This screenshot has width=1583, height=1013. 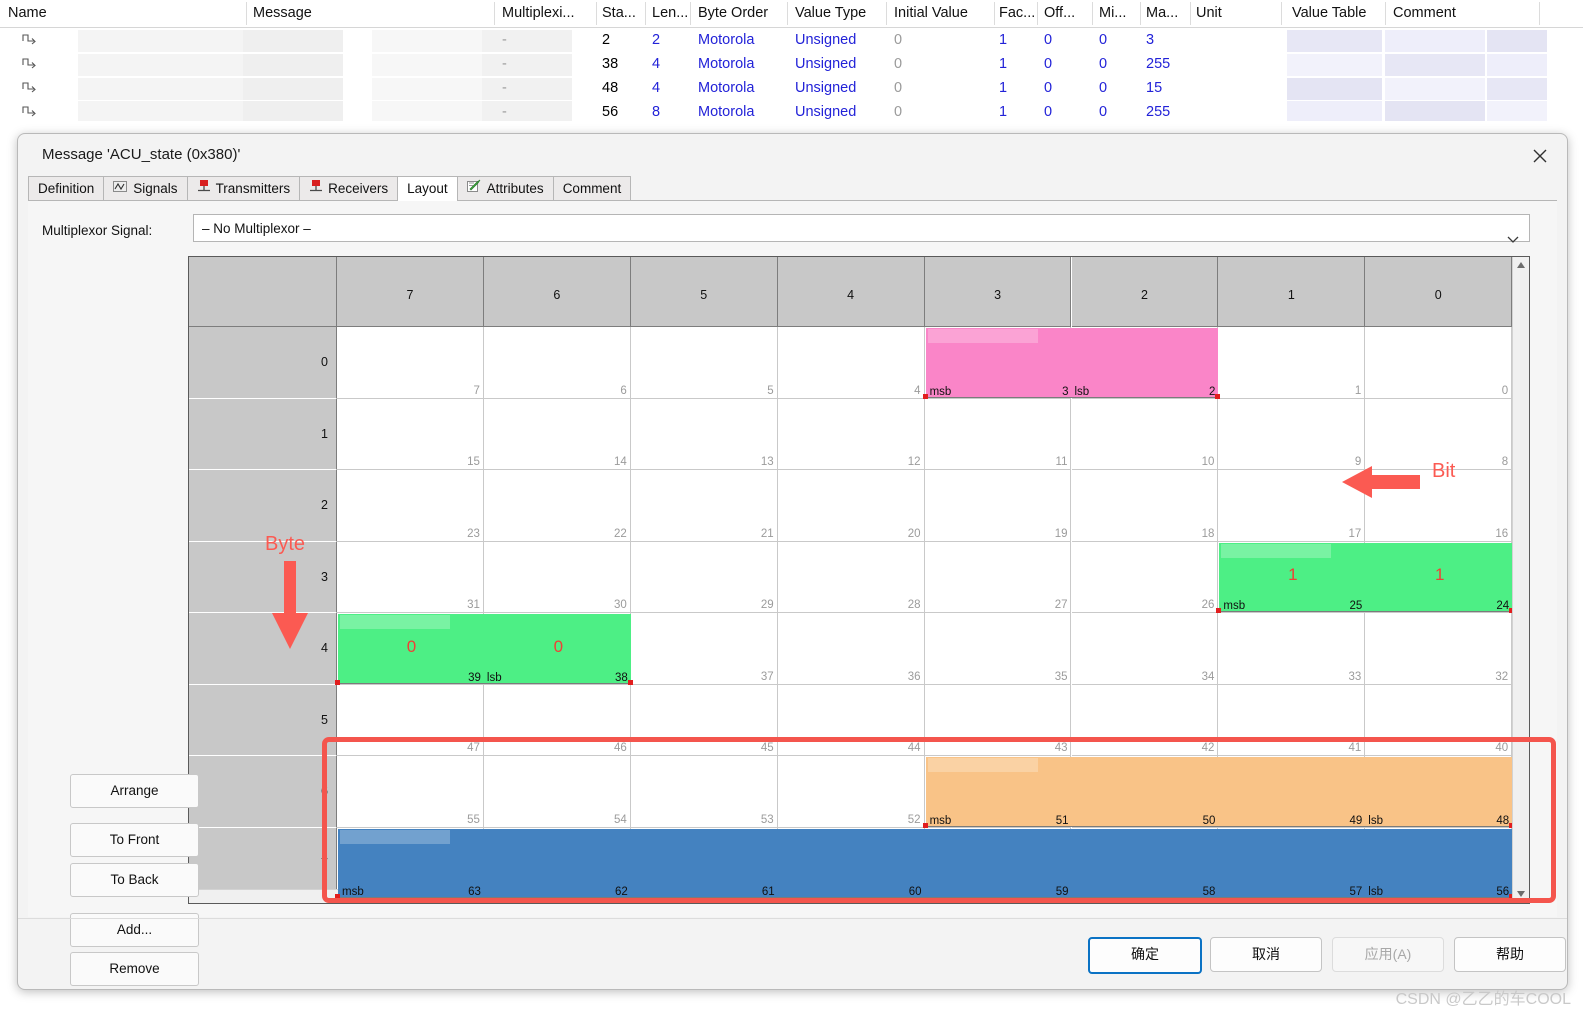 I want to click on grid-cell: 1, so click(x=1292, y=363).